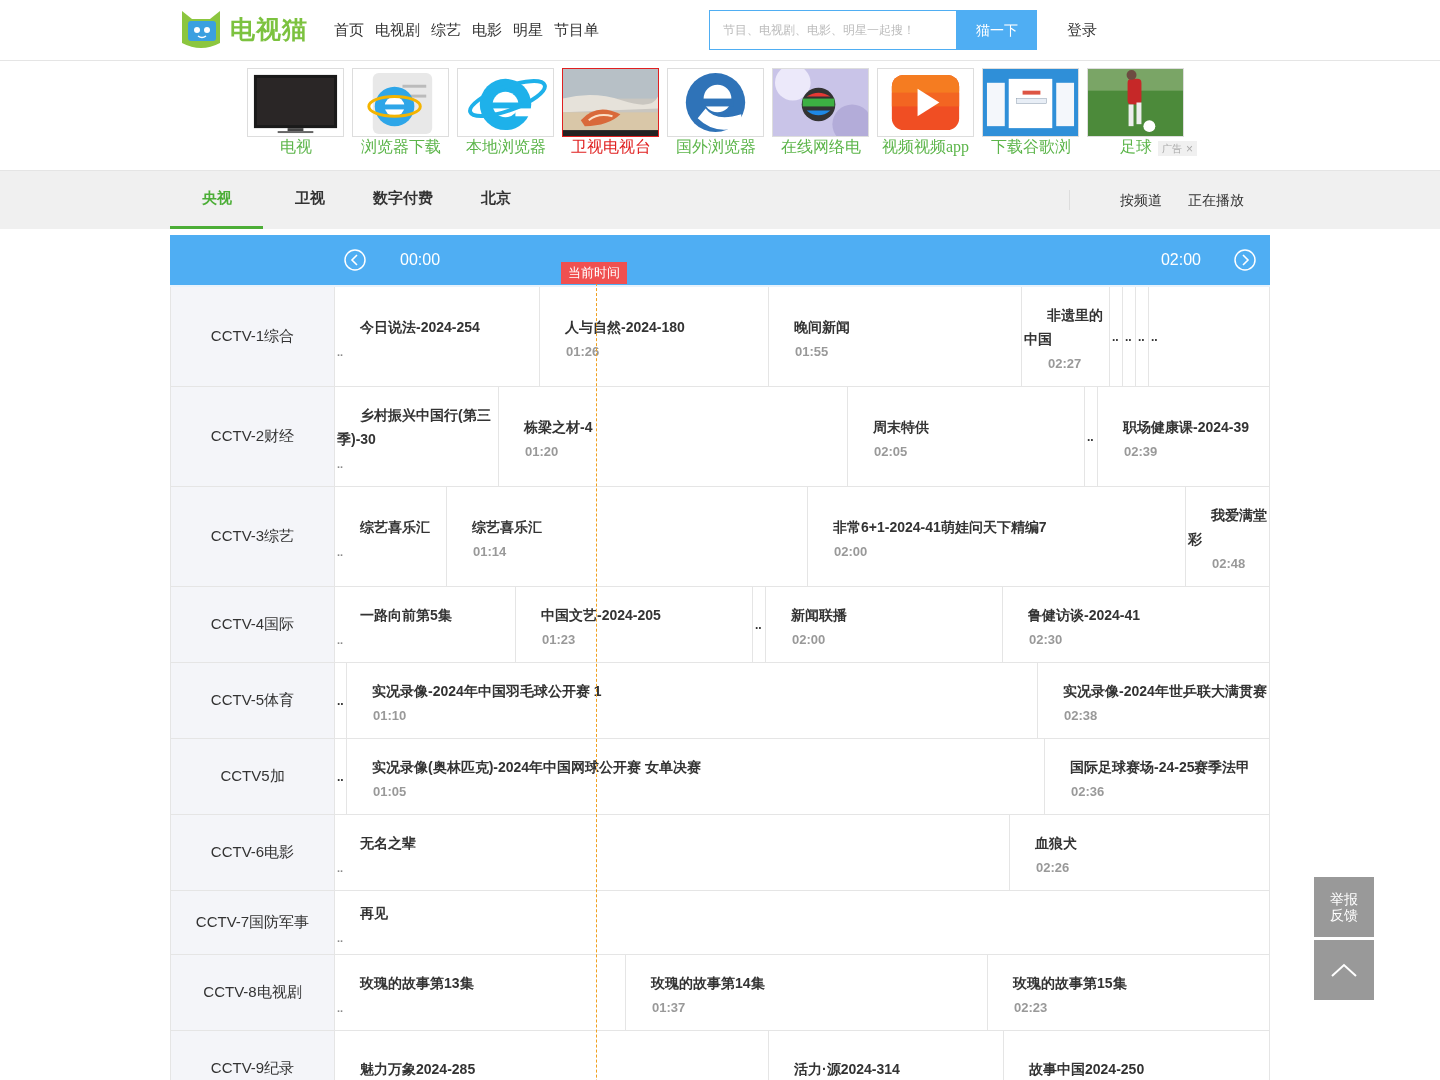  I want to click on channel-name: CCTV-1综合, so click(252, 336).